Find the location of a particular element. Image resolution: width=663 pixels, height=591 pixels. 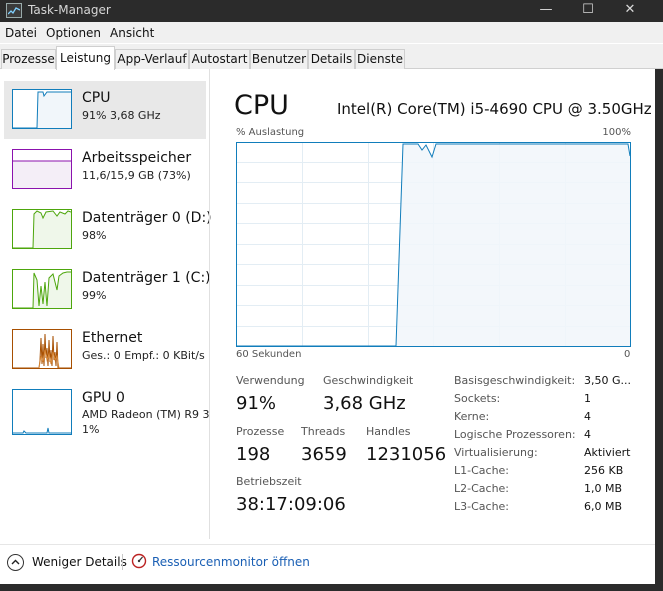

cpu-model: Intel(R) Core(TM) i5-4690 CPU @ 3.50GHz is located at coordinates (494, 109).